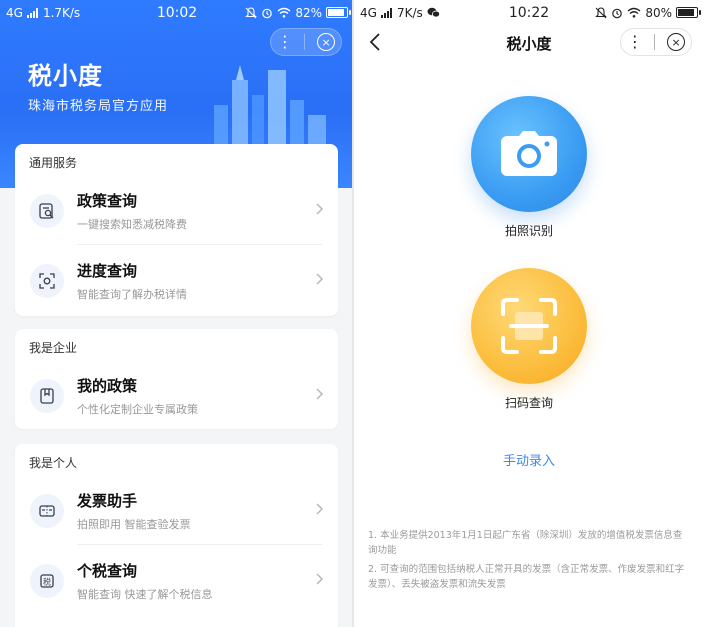 The width and height of the screenshot is (704, 627). What do you see at coordinates (107, 501) in the screenshot?
I see `item-name: 发票助手` at bounding box center [107, 501].